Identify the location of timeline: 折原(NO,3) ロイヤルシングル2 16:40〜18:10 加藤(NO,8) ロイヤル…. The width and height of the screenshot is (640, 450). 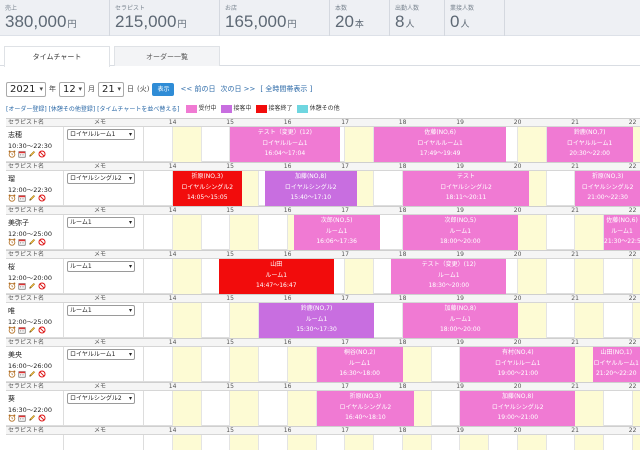
(392, 408).